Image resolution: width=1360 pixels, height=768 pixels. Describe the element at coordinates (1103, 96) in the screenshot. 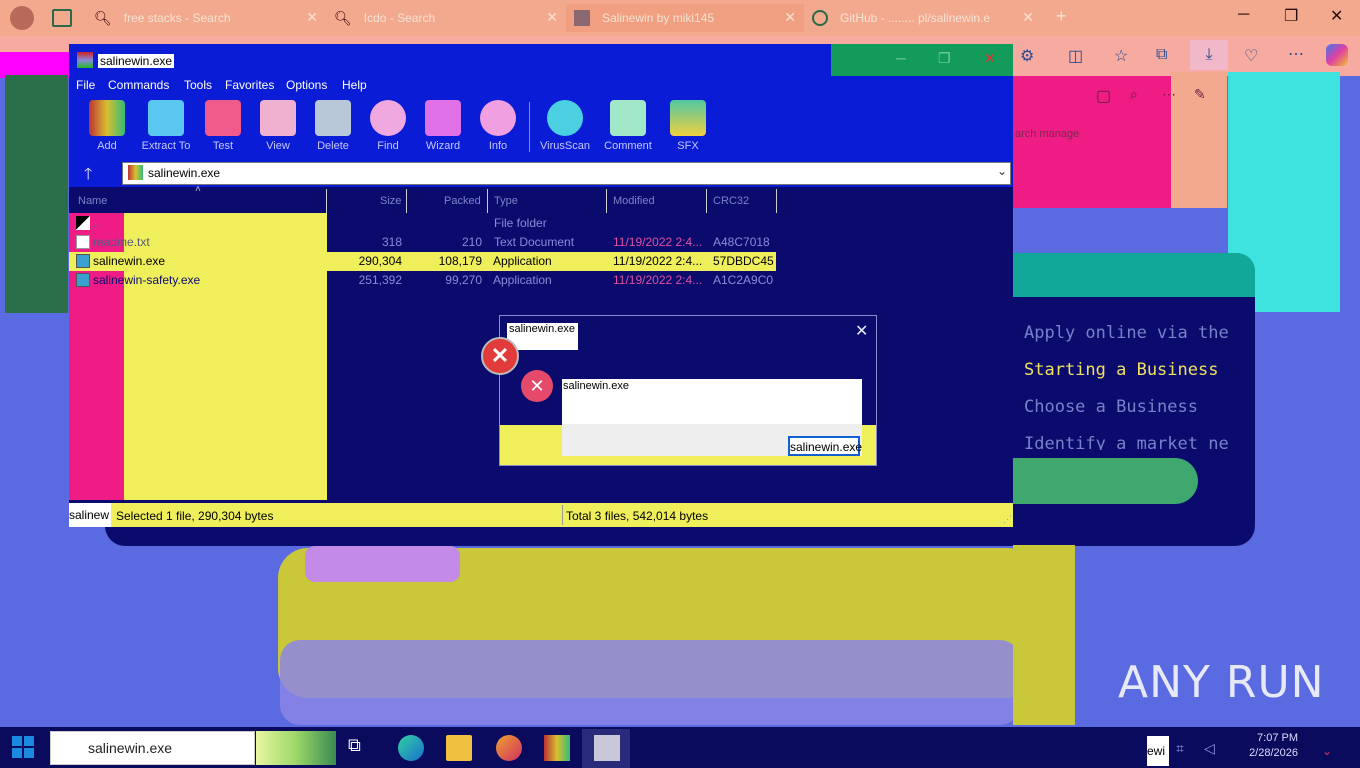

I see `panel-folder-icon: ▢` at that location.